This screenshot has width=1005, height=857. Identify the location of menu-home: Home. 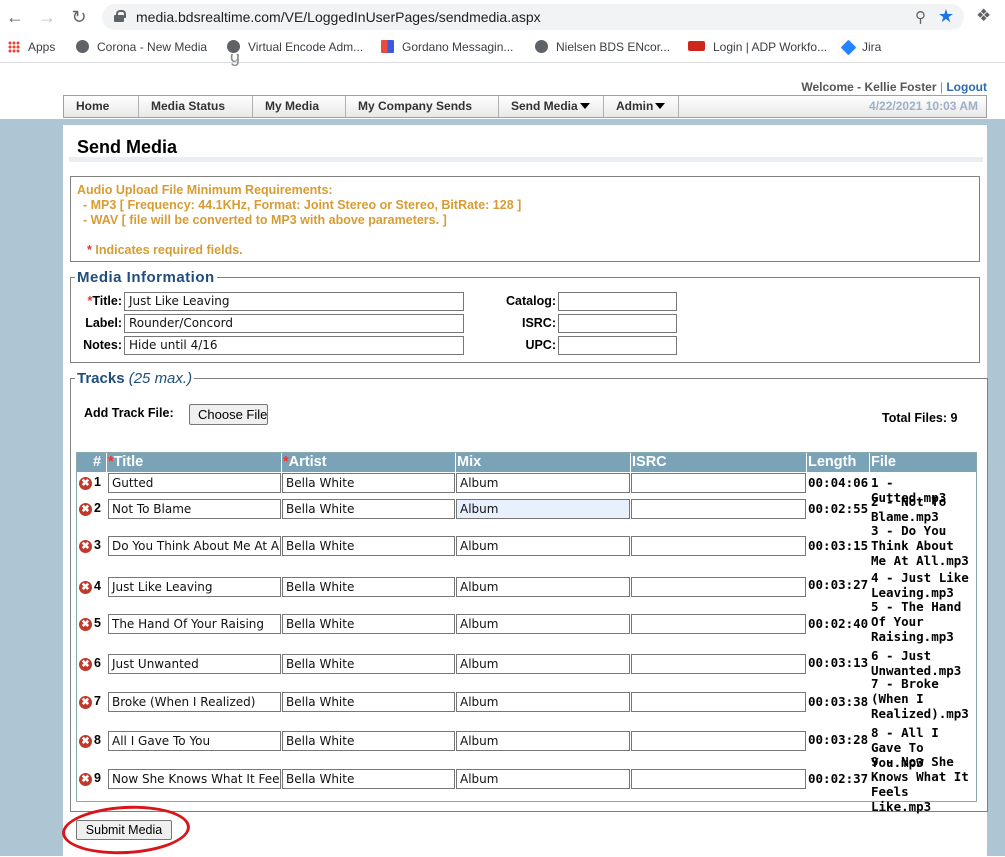
(101, 106).